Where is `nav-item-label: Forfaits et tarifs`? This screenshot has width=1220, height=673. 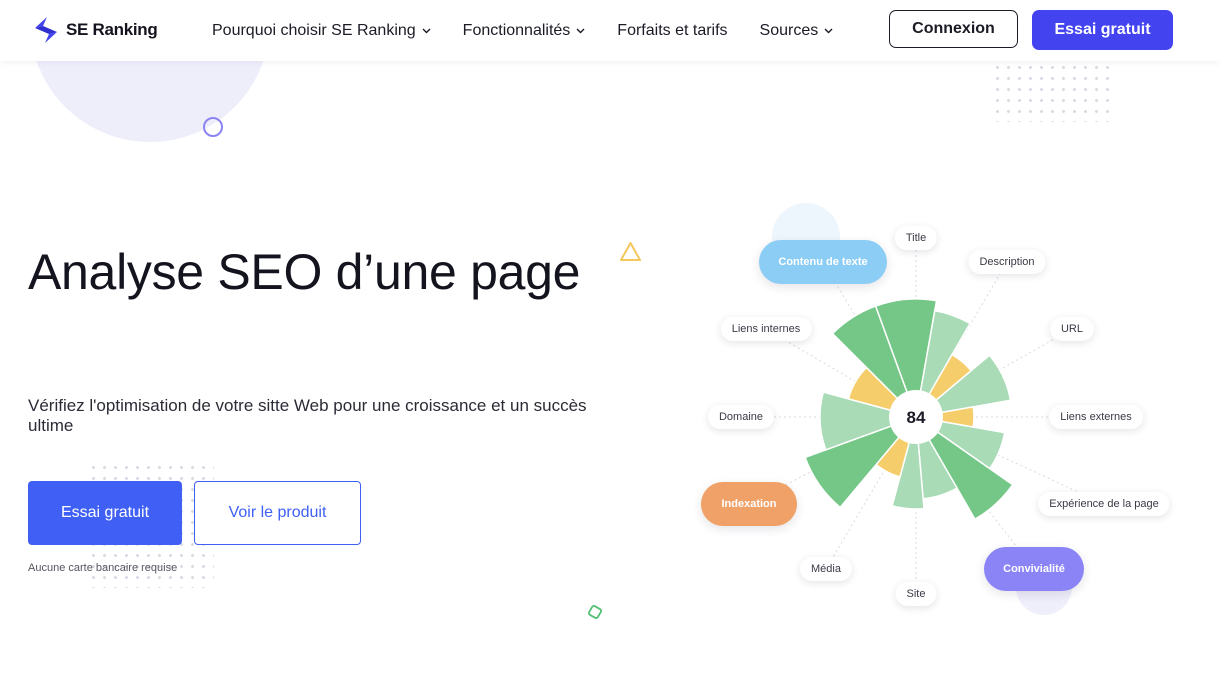 nav-item-label: Forfaits et tarifs is located at coordinates (672, 30).